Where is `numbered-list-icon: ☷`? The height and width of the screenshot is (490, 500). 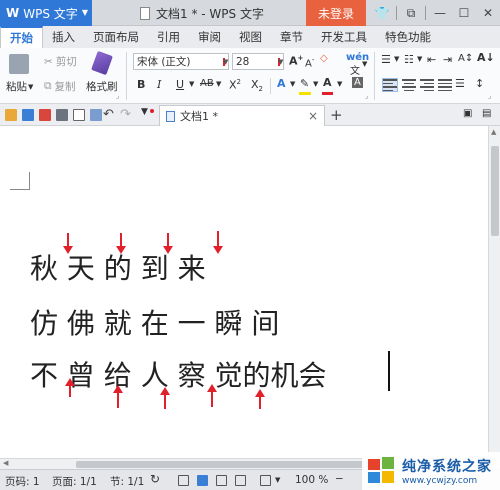
numbered-list-icon: ☷ is located at coordinates (409, 59).